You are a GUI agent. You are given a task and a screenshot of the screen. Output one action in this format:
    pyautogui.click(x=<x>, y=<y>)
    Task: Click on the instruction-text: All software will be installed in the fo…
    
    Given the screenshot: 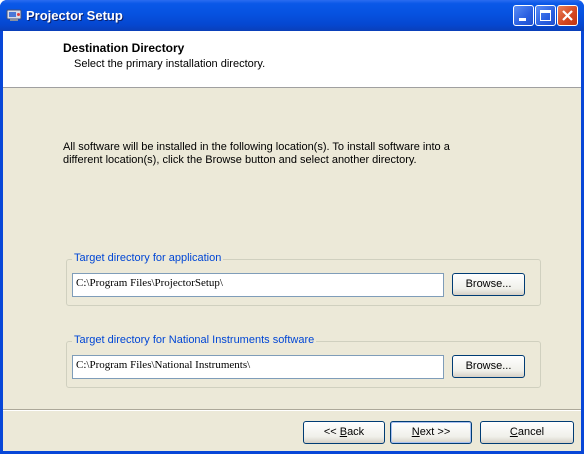 What is the action you would take?
    pyautogui.click(x=256, y=153)
    